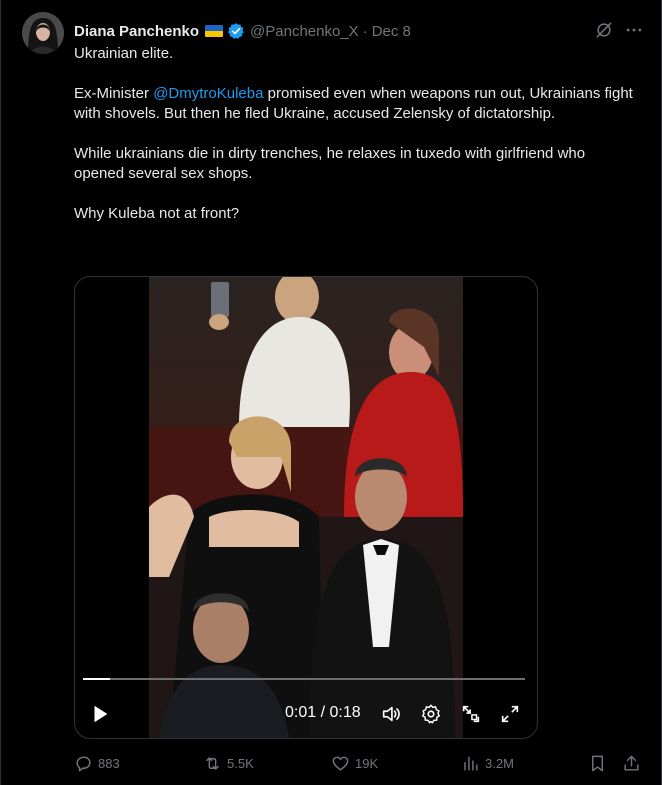 Image resolution: width=662 pixels, height=785 pixels. What do you see at coordinates (604, 30) in the screenshot?
I see `grok-icon` at bounding box center [604, 30].